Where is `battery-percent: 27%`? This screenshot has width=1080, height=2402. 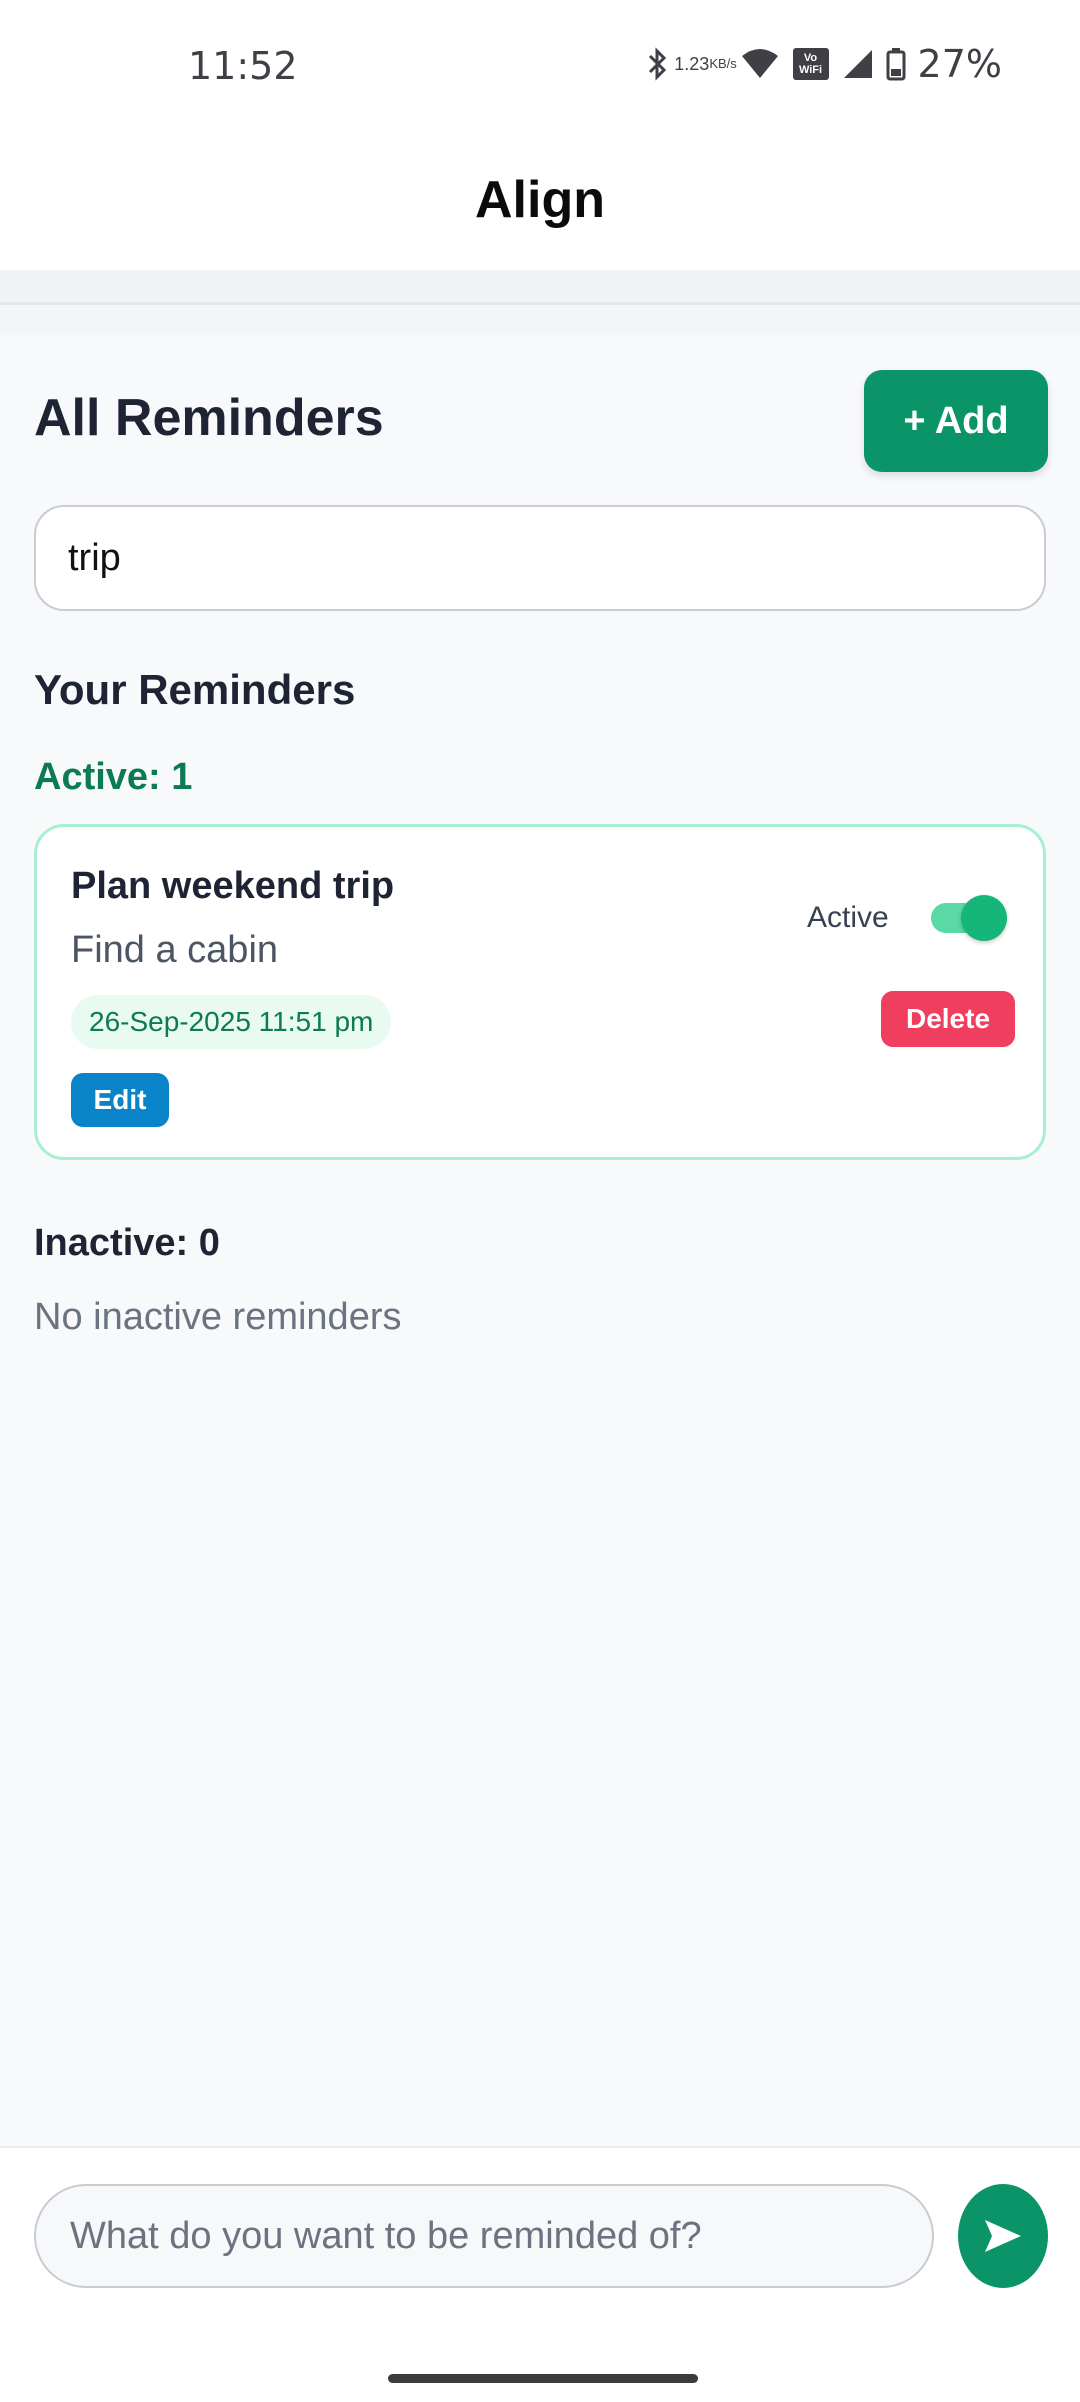
battery-percent: 27% is located at coordinates (959, 64).